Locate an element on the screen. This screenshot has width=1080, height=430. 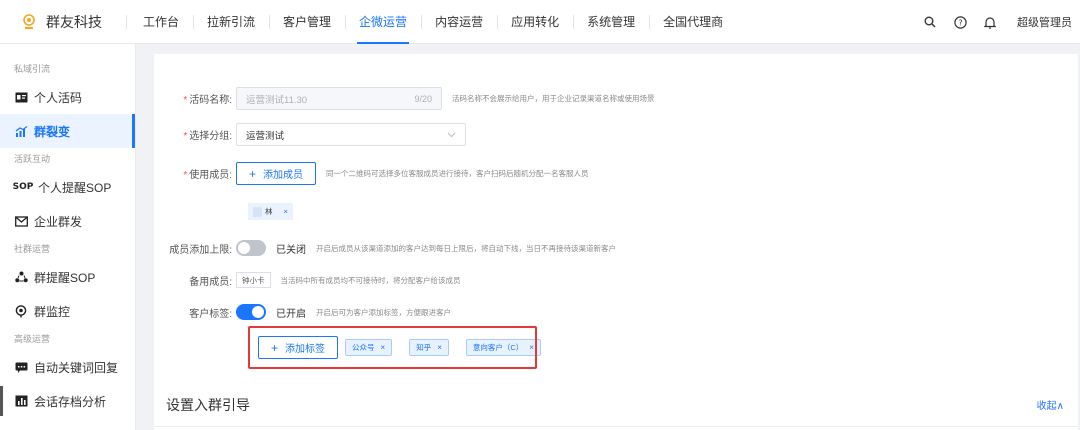
sidebar-item: 自动关键词回复 is located at coordinates (67, 367).